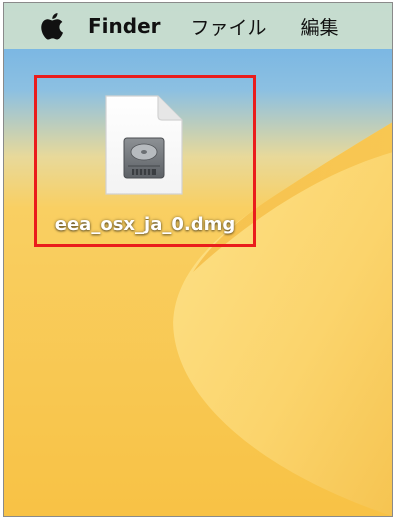 The height and width of the screenshot is (519, 396). What do you see at coordinates (229, 26) in the screenshot?
I see `menu-file: ファイル` at bounding box center [229, 26].